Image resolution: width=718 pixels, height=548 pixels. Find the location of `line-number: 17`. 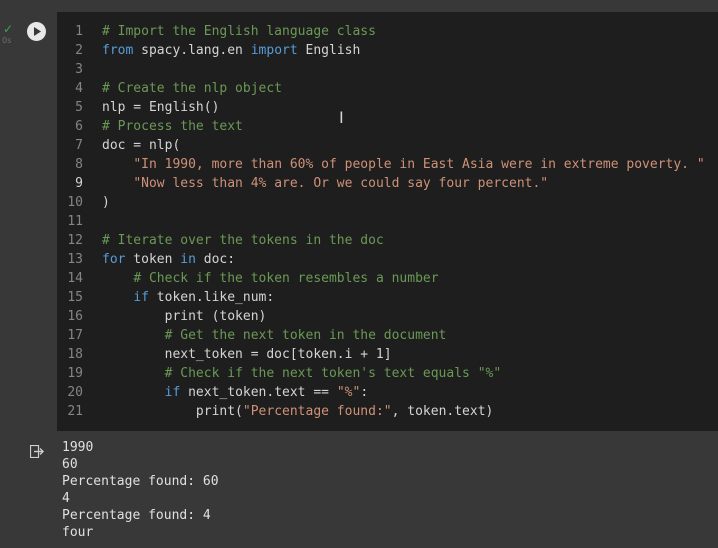

line-number: 17 is located at coordinates (75, 335).